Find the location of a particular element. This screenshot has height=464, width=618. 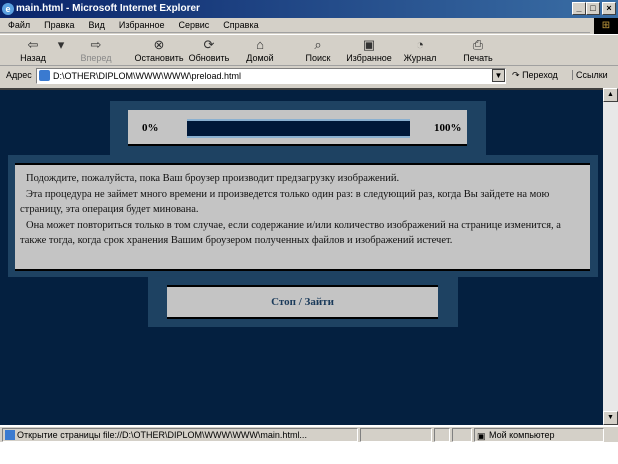

favorites-icon: ▣ is located at coordinates (369, 44).